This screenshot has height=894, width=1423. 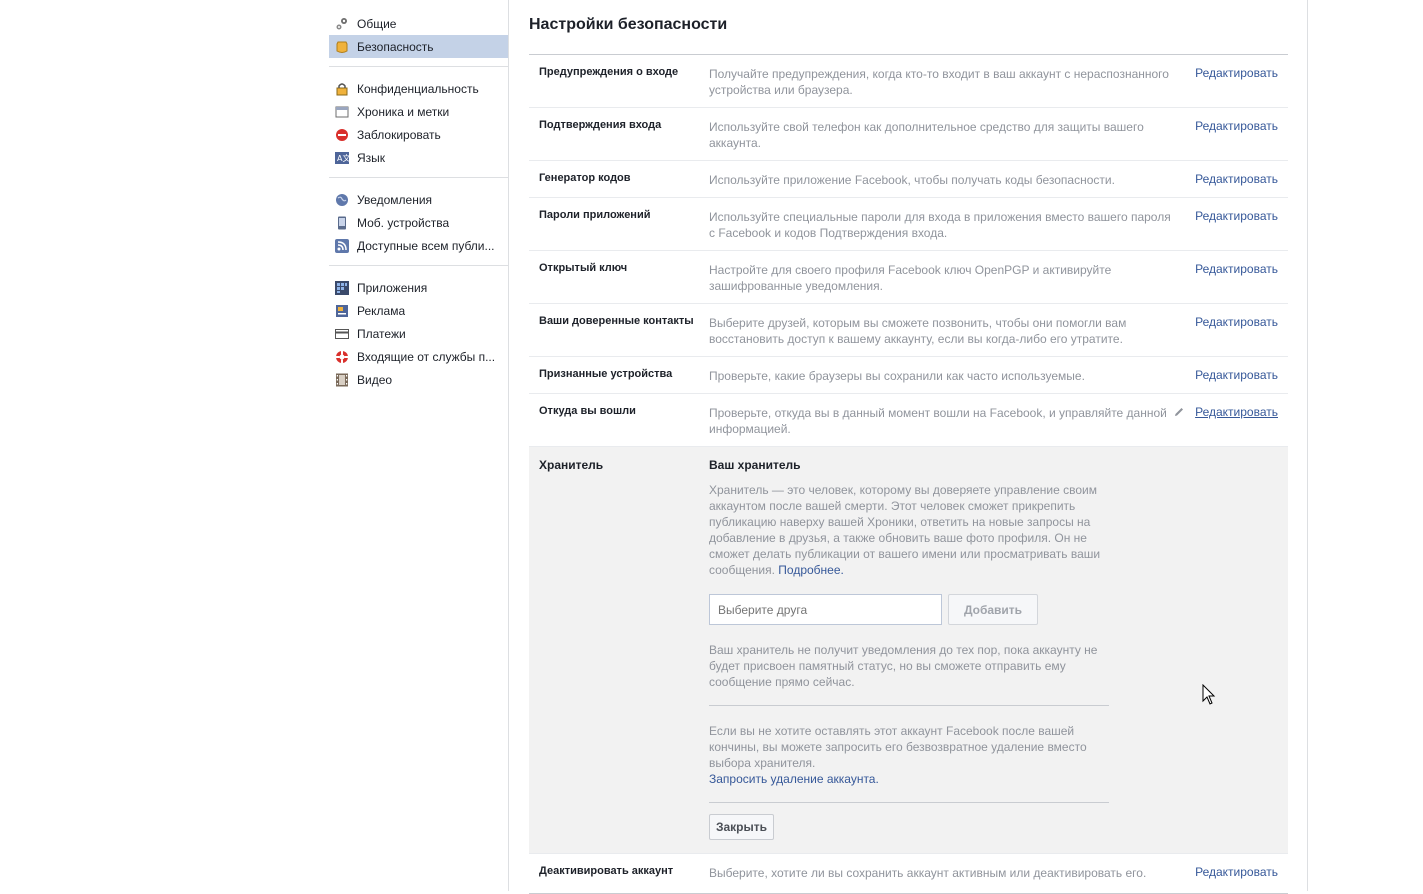 I want to click on page-title: Настройки безопасности, so click(x=628, y=24).